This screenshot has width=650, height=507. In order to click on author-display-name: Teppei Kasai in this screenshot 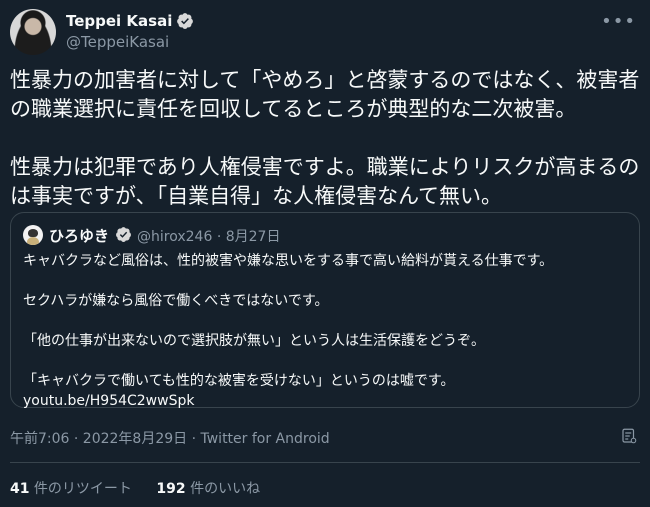, I will do `click(119, 21)`.